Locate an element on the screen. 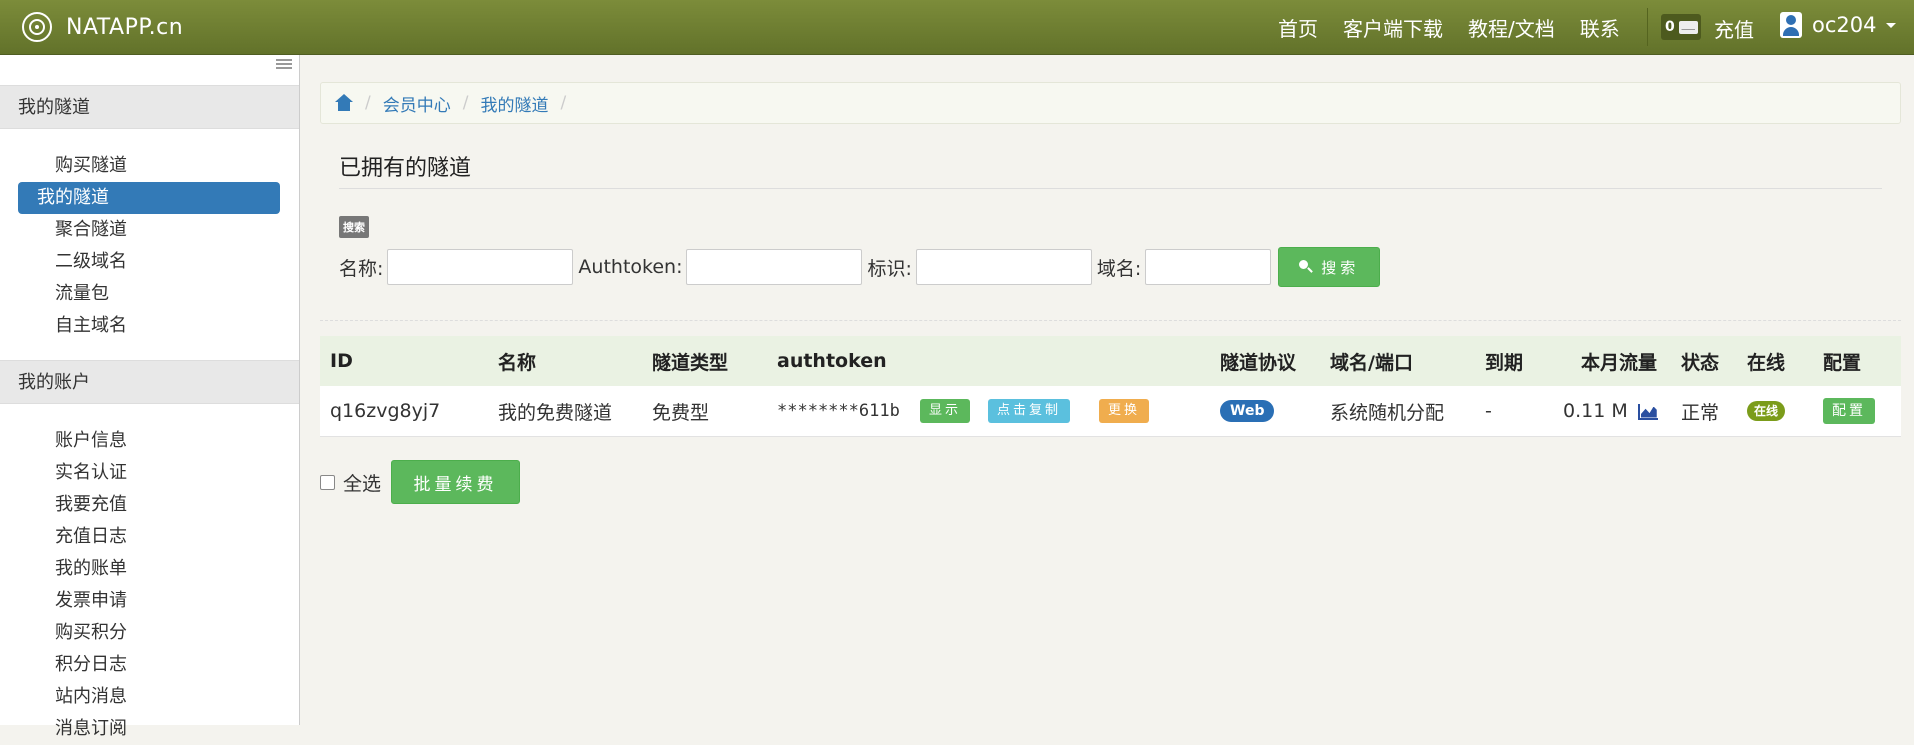 The height and width of the screenshot is (745, 1914). cell-authtoken: ********611b is located at coordinates (838, 411).